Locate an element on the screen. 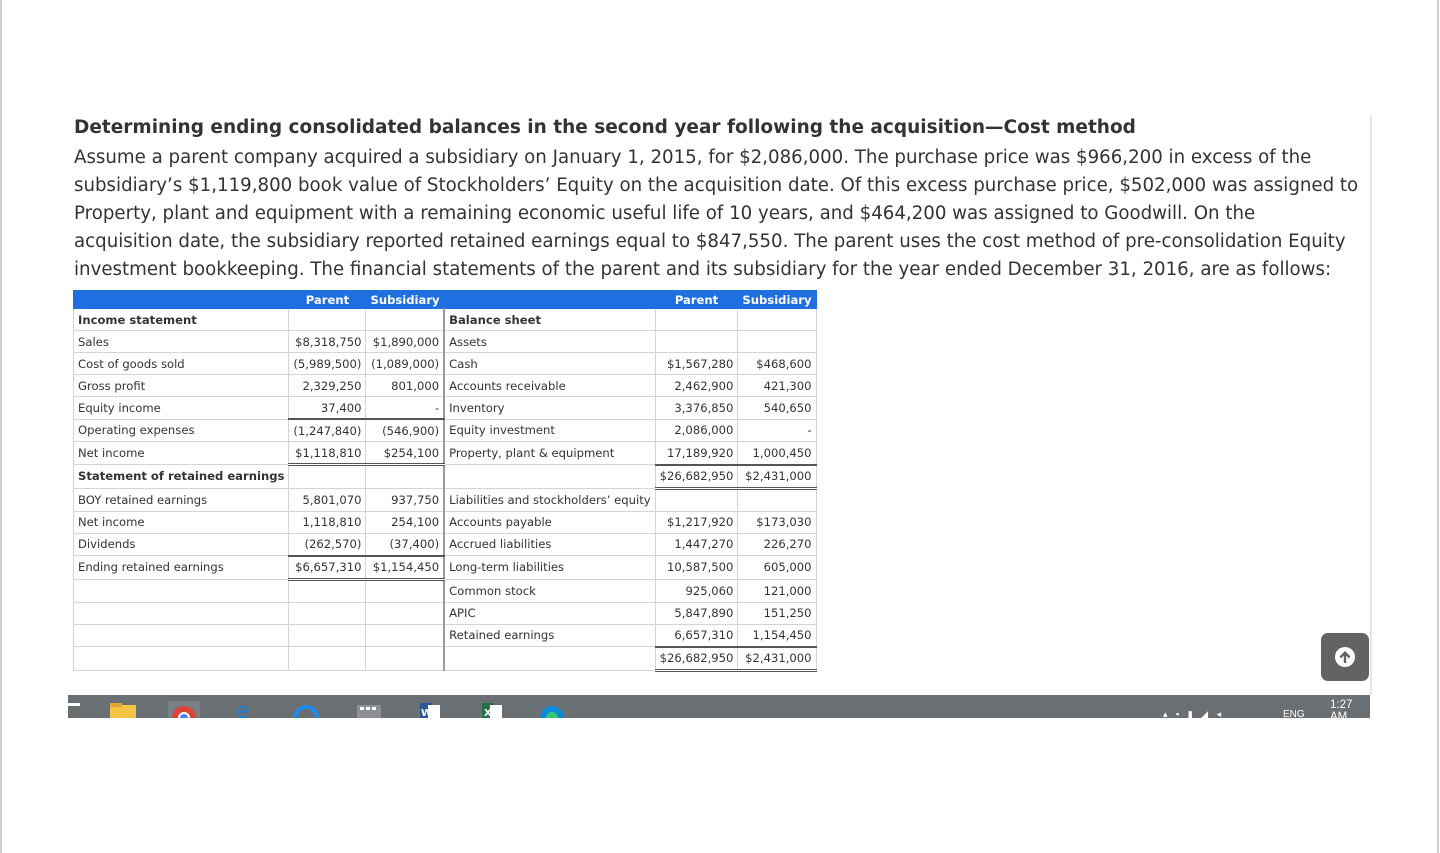 The image size is (1440, 853). left-subsidiary-value: 801,000 is located at coordinates (405, 385).